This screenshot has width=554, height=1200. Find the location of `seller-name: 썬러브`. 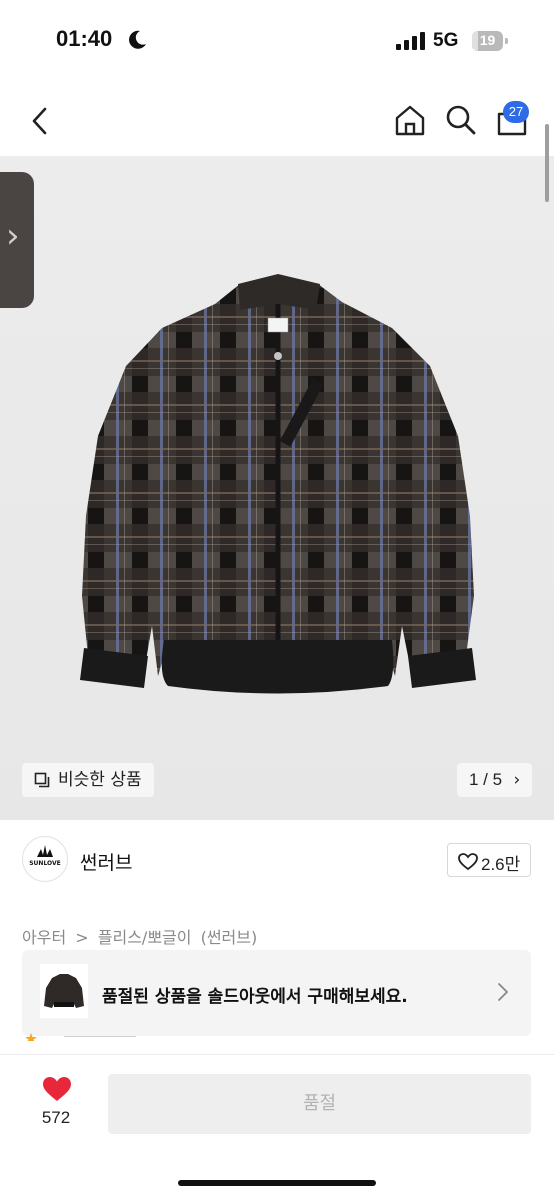

seller-name: 썬러브 is located at coordinates (106, 861).